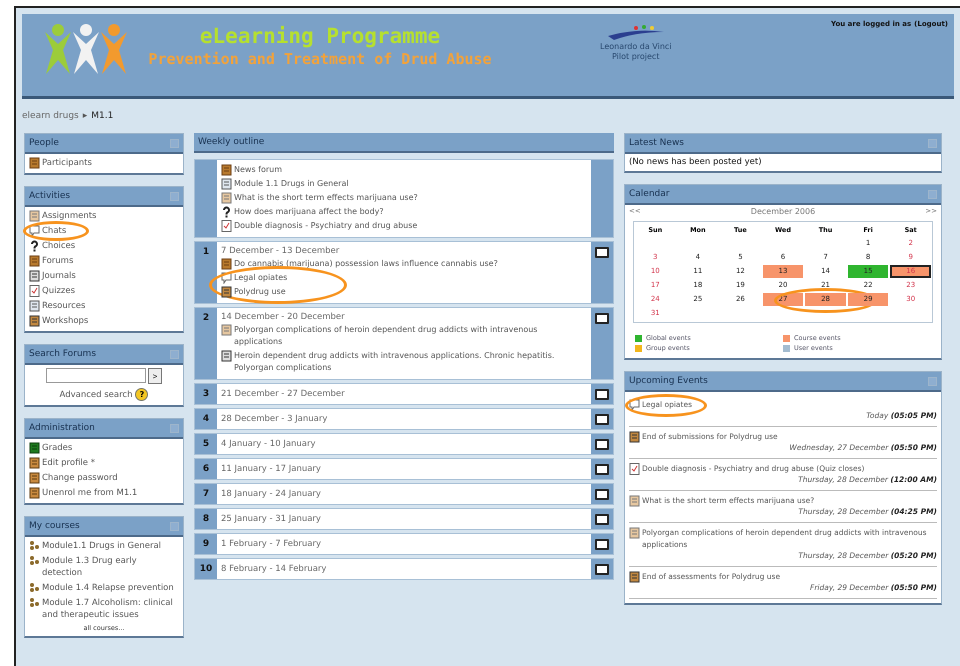 The image size is (960, 666). Describe the element at coordinates (206, 494) in the screenshot. I see `week-number: 7` at that location.